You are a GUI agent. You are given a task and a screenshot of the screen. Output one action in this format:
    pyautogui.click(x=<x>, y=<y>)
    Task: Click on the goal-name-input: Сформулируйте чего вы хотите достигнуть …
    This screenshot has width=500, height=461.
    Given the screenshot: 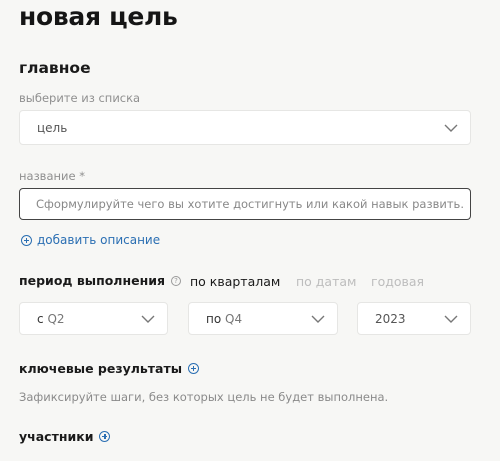 What is the action you would take?
    pyautogui.click(x=245, y=204)
    